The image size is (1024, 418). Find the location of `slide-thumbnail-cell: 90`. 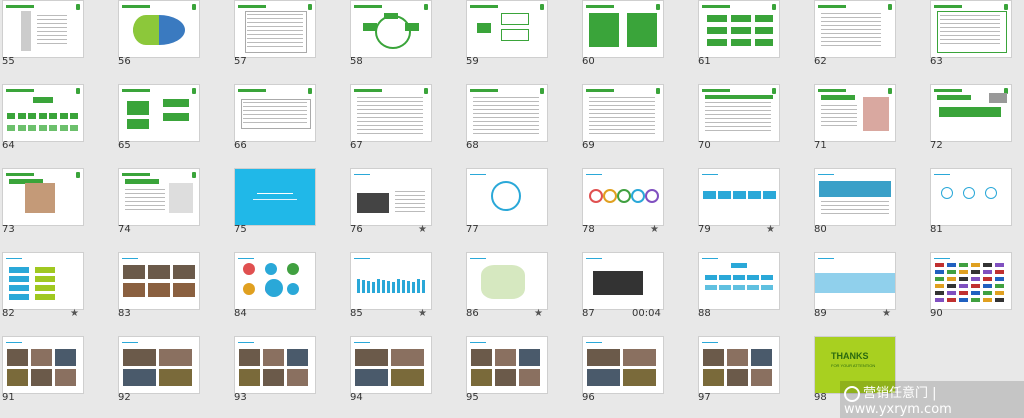

slide-thumbnail-cell: 90 is located at coordinates (976, 291).